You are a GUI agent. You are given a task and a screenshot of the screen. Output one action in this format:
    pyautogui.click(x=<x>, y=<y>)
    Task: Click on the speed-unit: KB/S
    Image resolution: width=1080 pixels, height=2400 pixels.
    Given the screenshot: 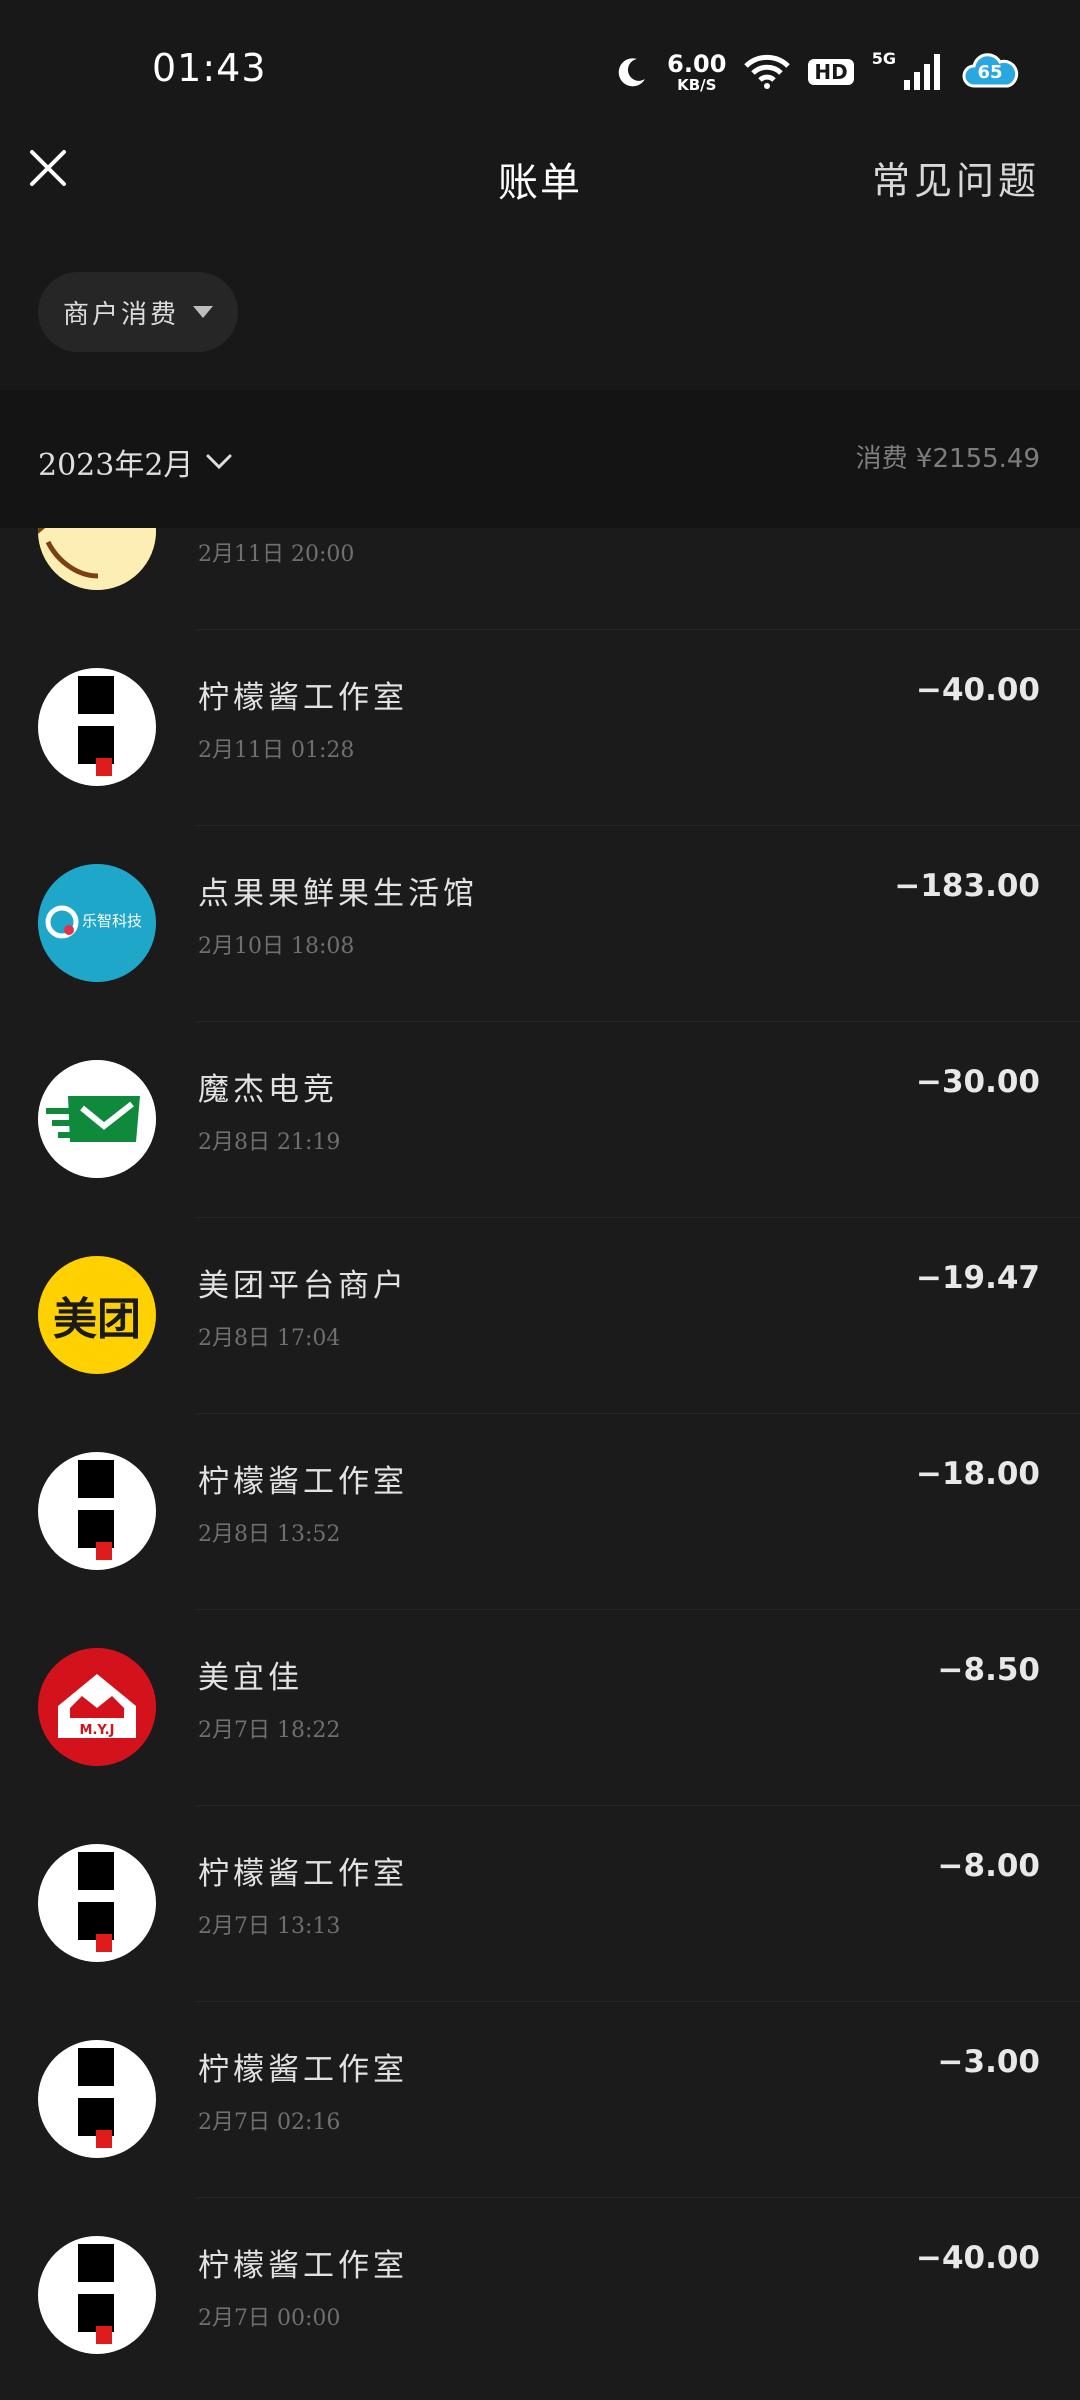 What is the action you would take?
    pyautogui.click(x=697, y=84)
    